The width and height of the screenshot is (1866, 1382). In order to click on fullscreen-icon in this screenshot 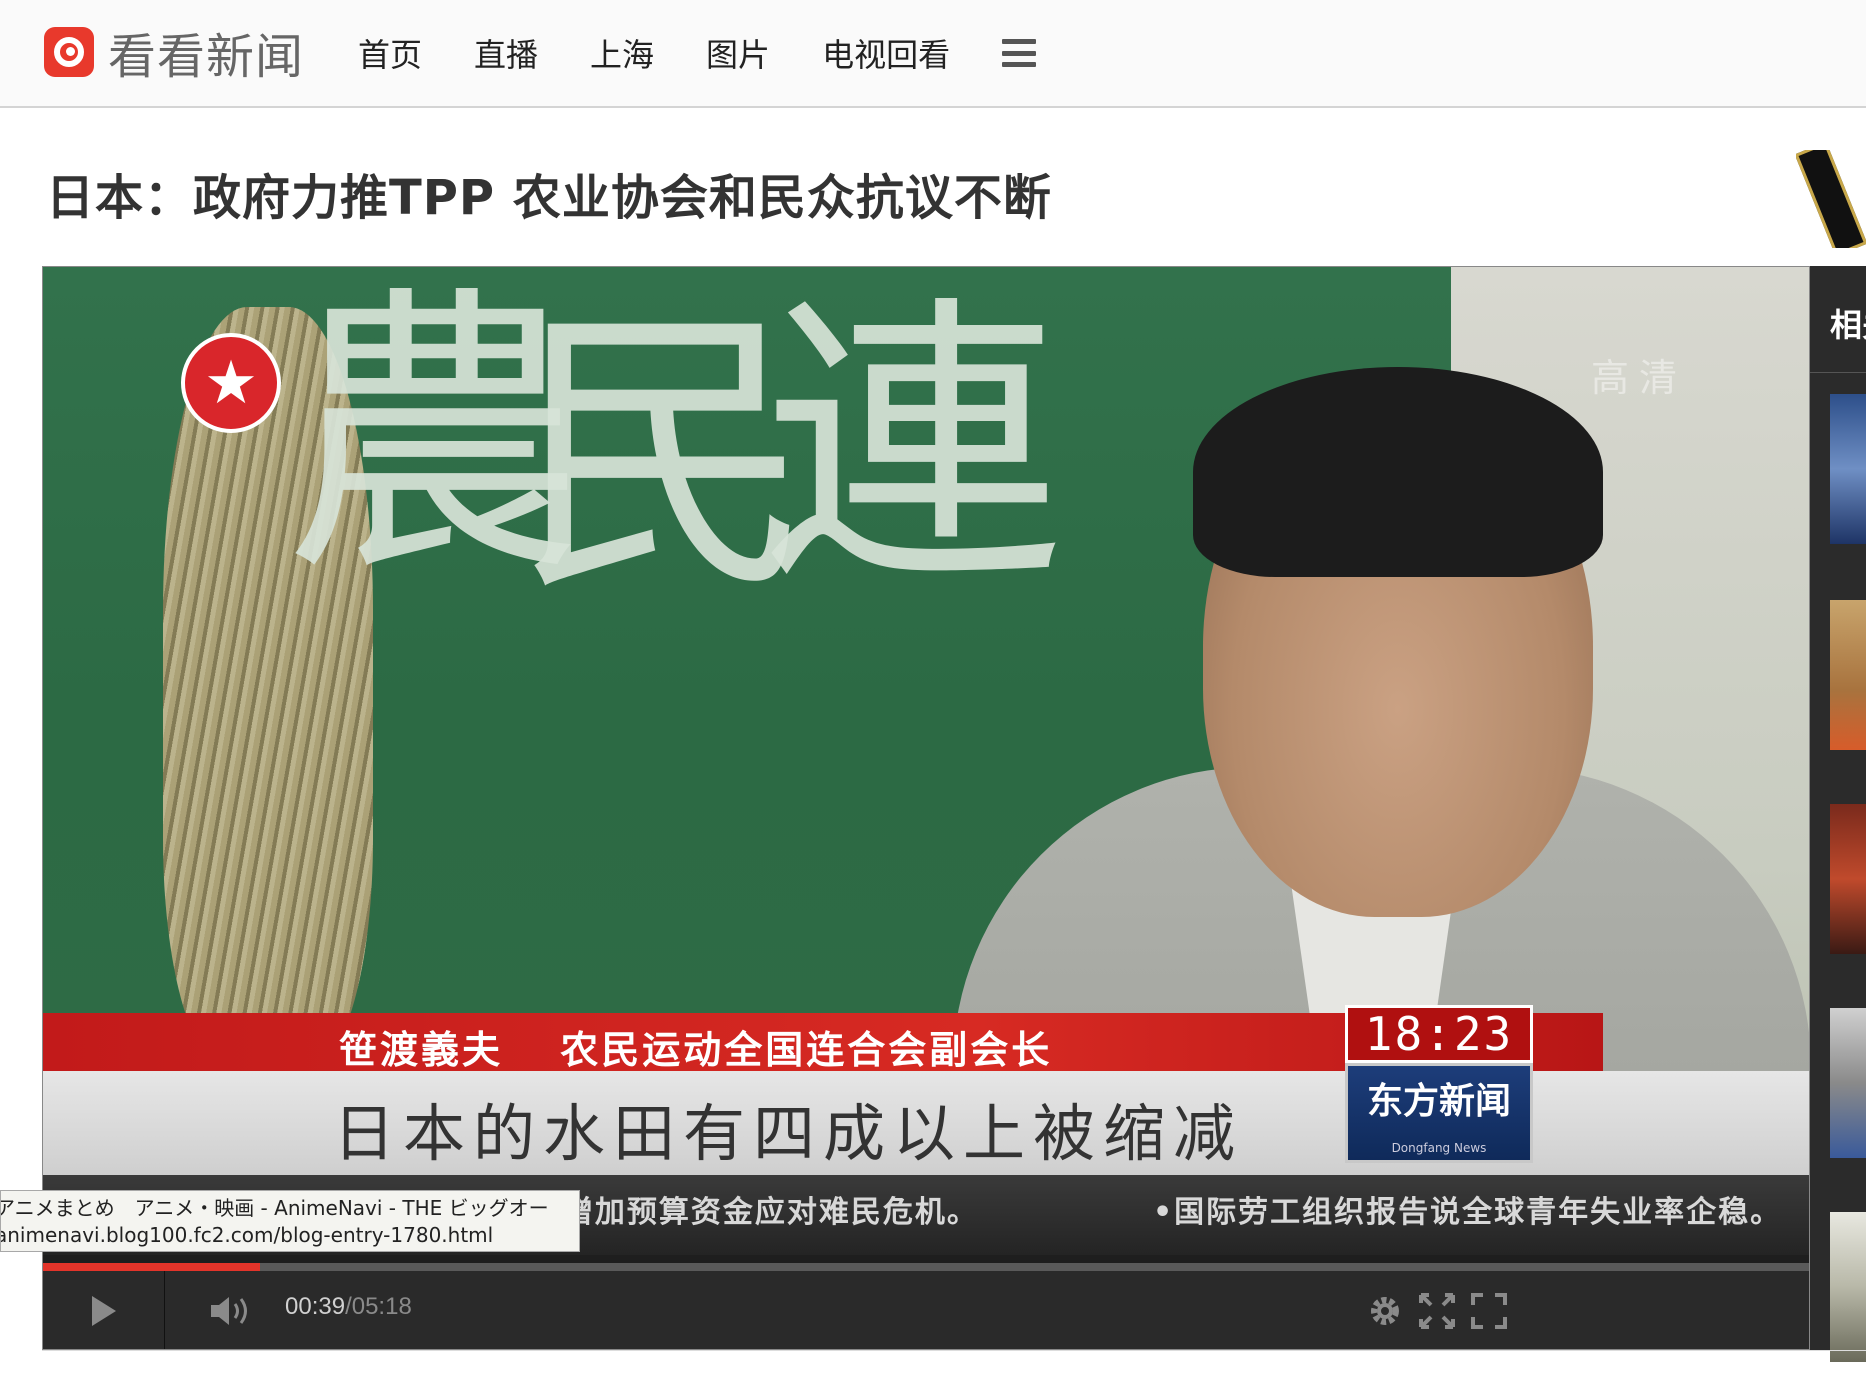, I will do `click(1489, 1311)`.